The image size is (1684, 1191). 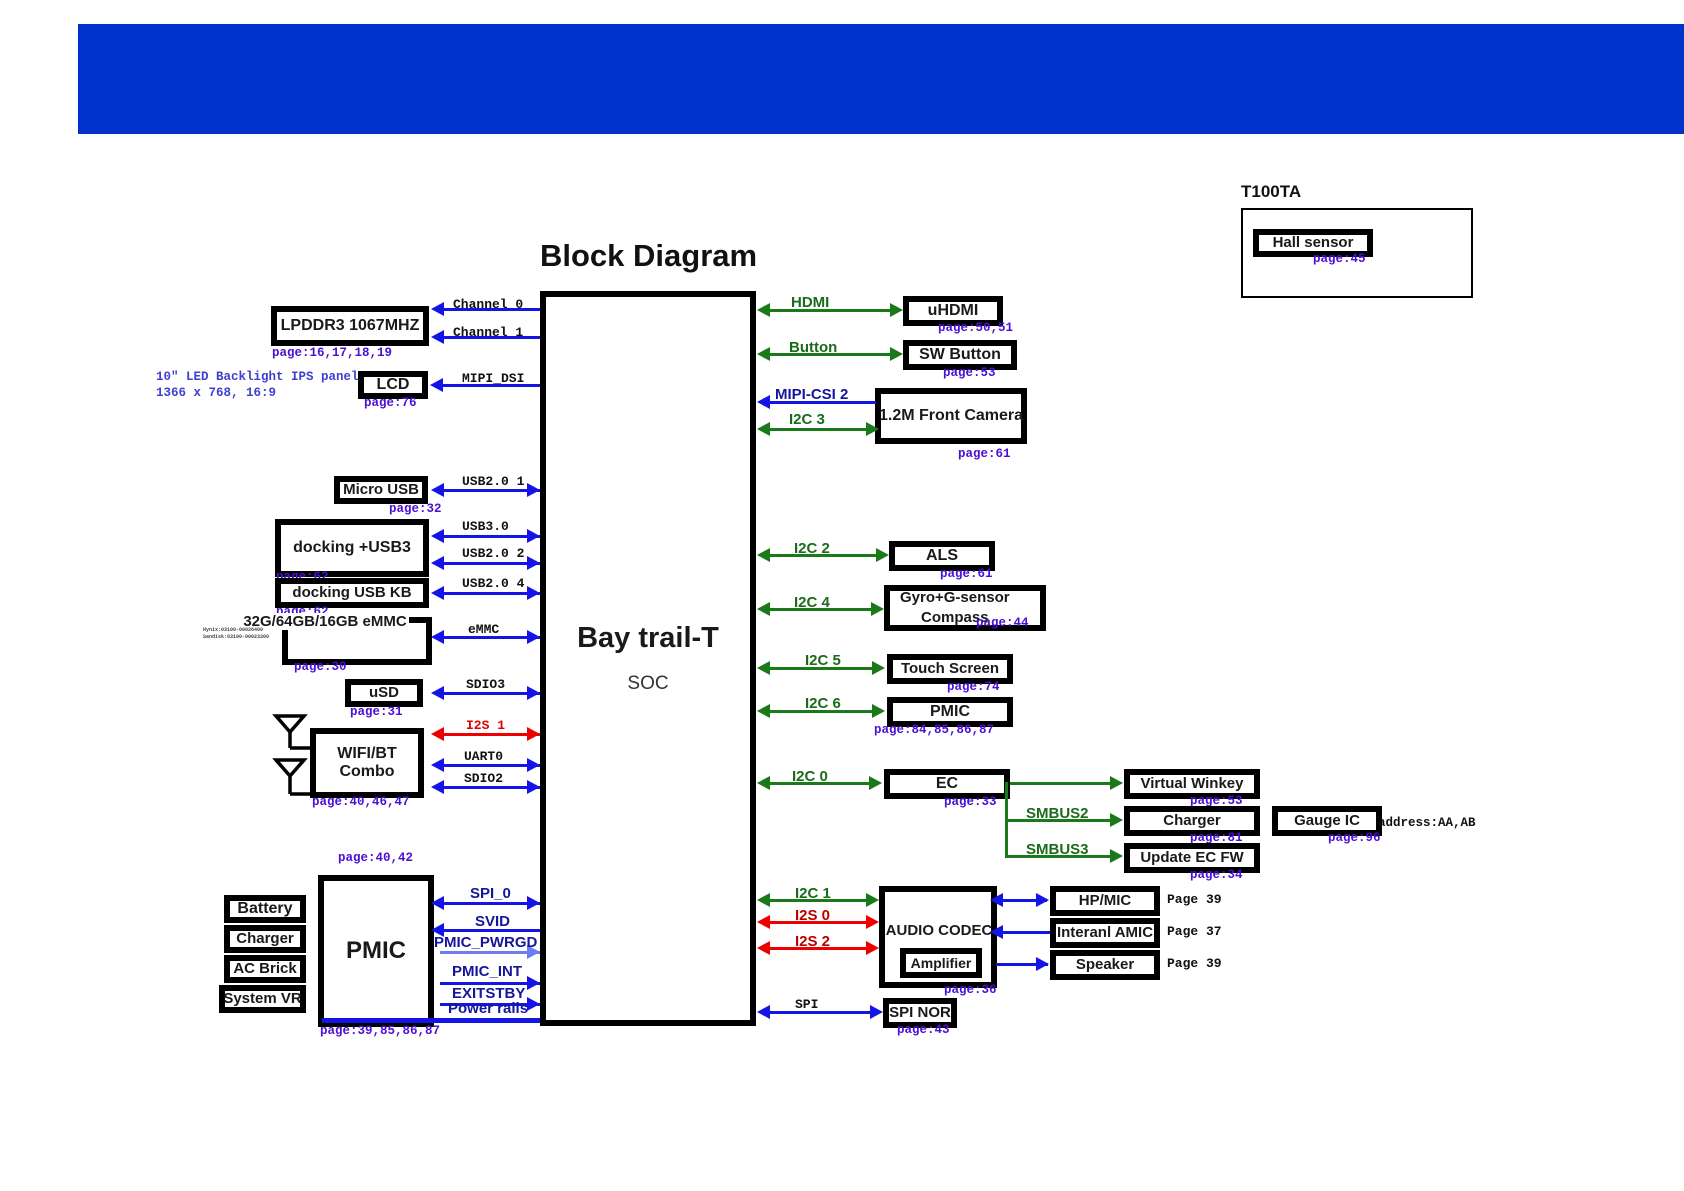 What do you see at coordinates (384, 693) in the screenshot?
I see `block-usd: uSD` at bounding box center [384, 693].